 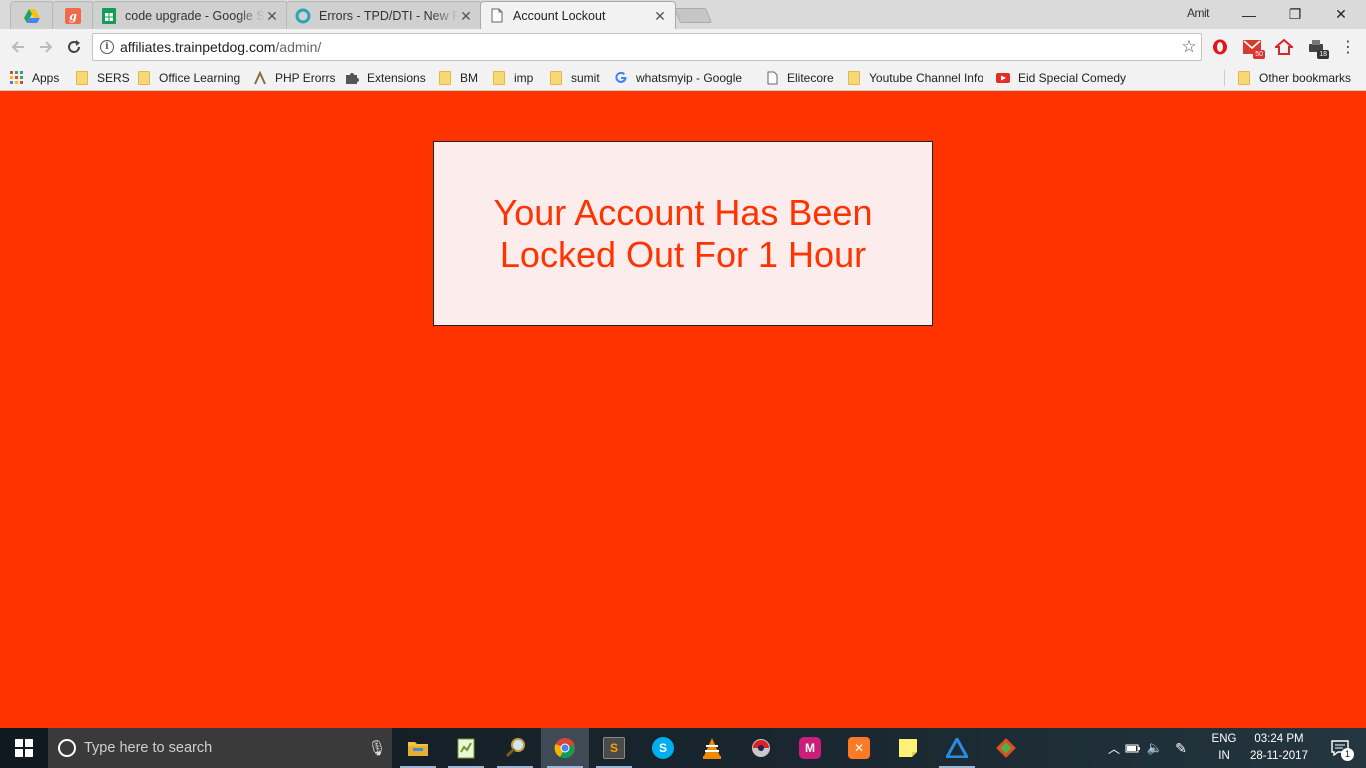 I want to click on phpstorm-icon: M, so click(x=810, y=748).